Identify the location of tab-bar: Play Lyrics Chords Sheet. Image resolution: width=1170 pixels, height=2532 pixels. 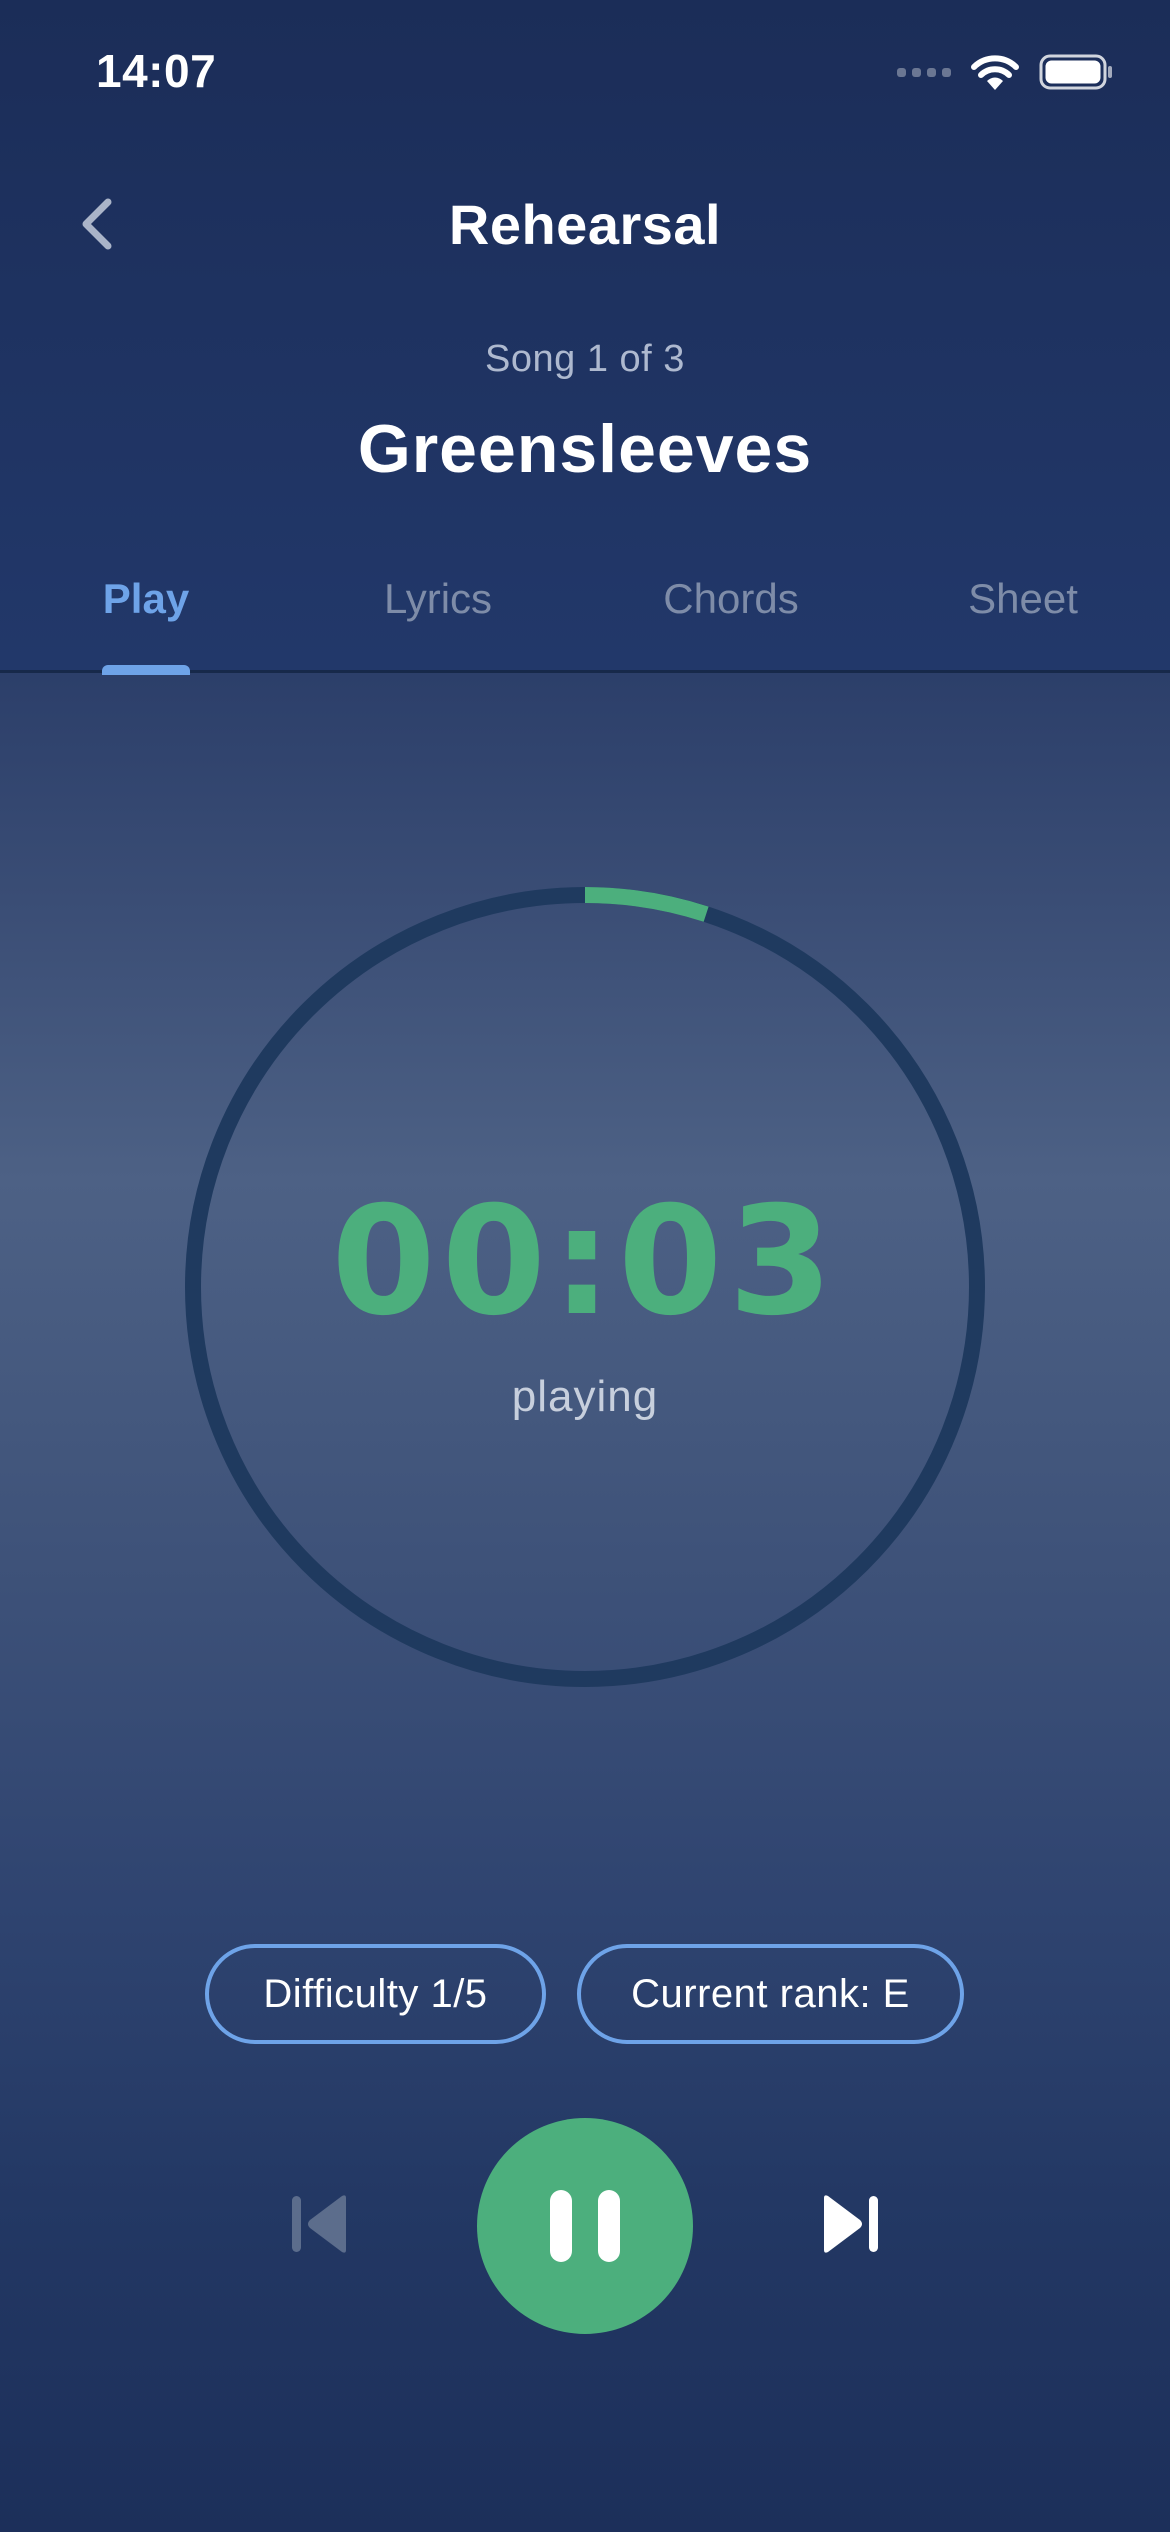
(585, 616).